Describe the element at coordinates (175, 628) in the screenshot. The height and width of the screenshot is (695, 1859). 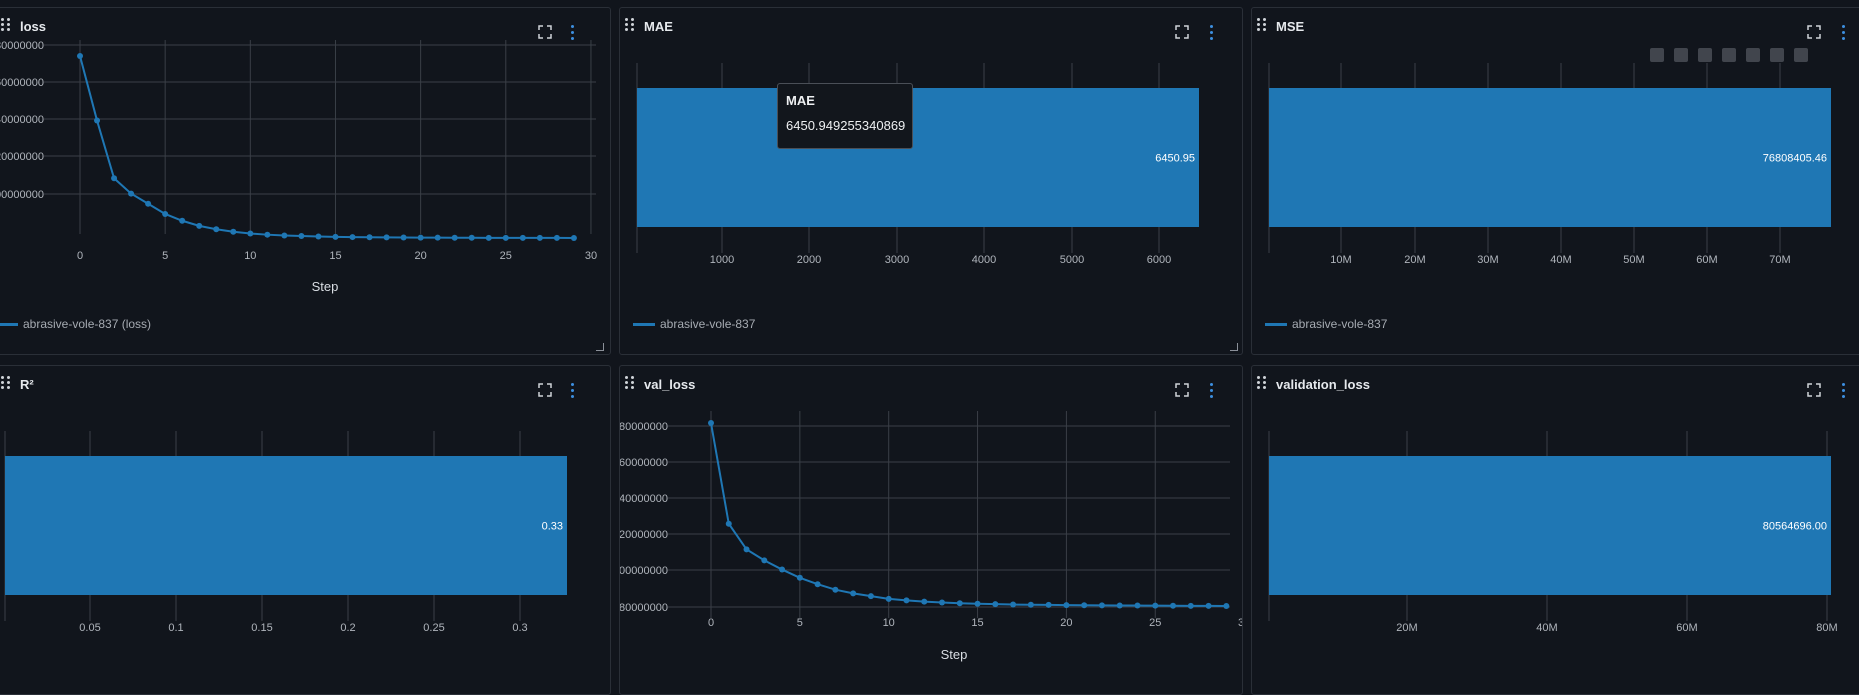
I see `x-tick-label: 0.1` at that location.